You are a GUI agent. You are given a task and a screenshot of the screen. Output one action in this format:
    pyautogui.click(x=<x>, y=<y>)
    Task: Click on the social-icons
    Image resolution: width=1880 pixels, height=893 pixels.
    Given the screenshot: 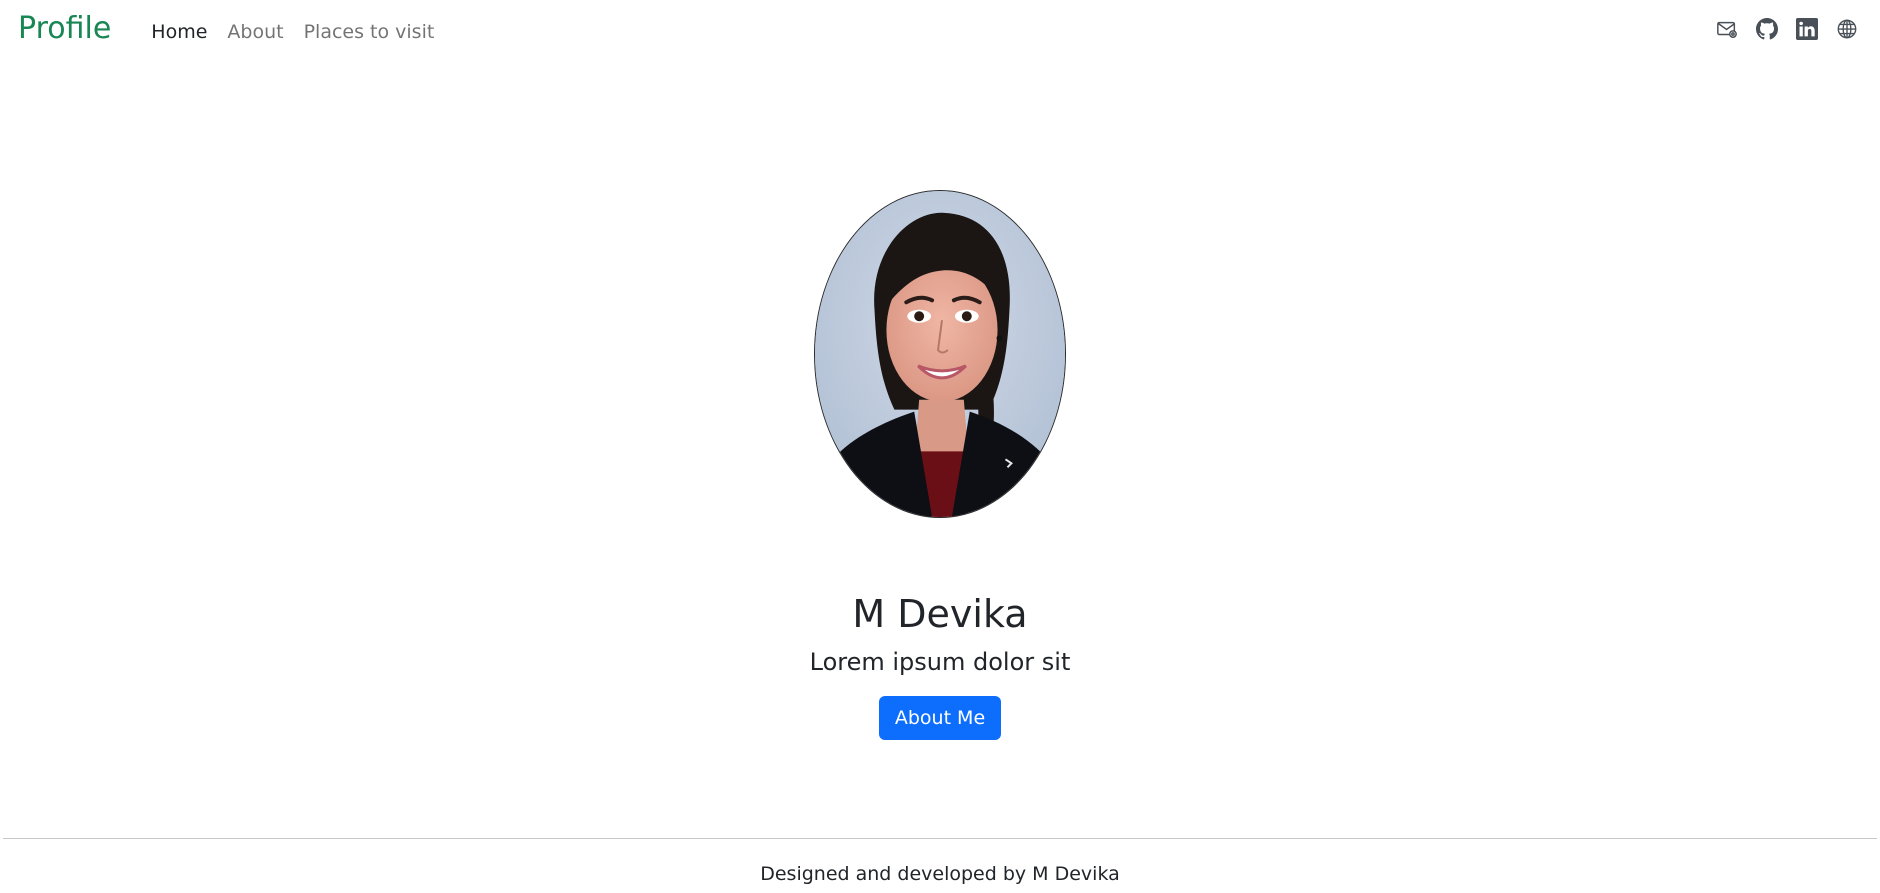 What is the action you would take?
    pyautogui.click(x=1787, y=29)
    